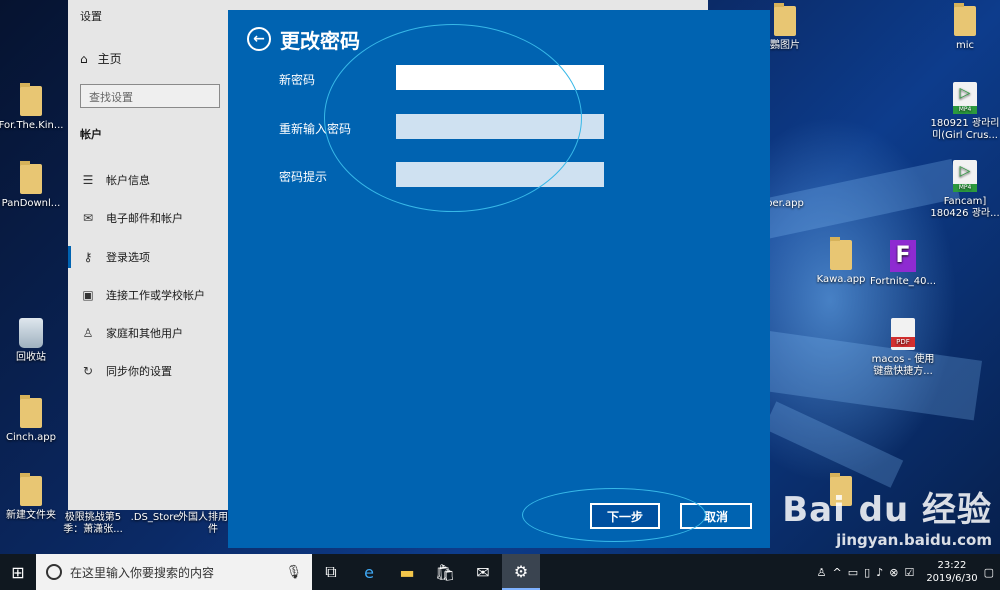 The height and width of the screenshot is (590, 1000). I want to click on nav-item-account-info: ☰ 帐户信息, so click(115, 180).